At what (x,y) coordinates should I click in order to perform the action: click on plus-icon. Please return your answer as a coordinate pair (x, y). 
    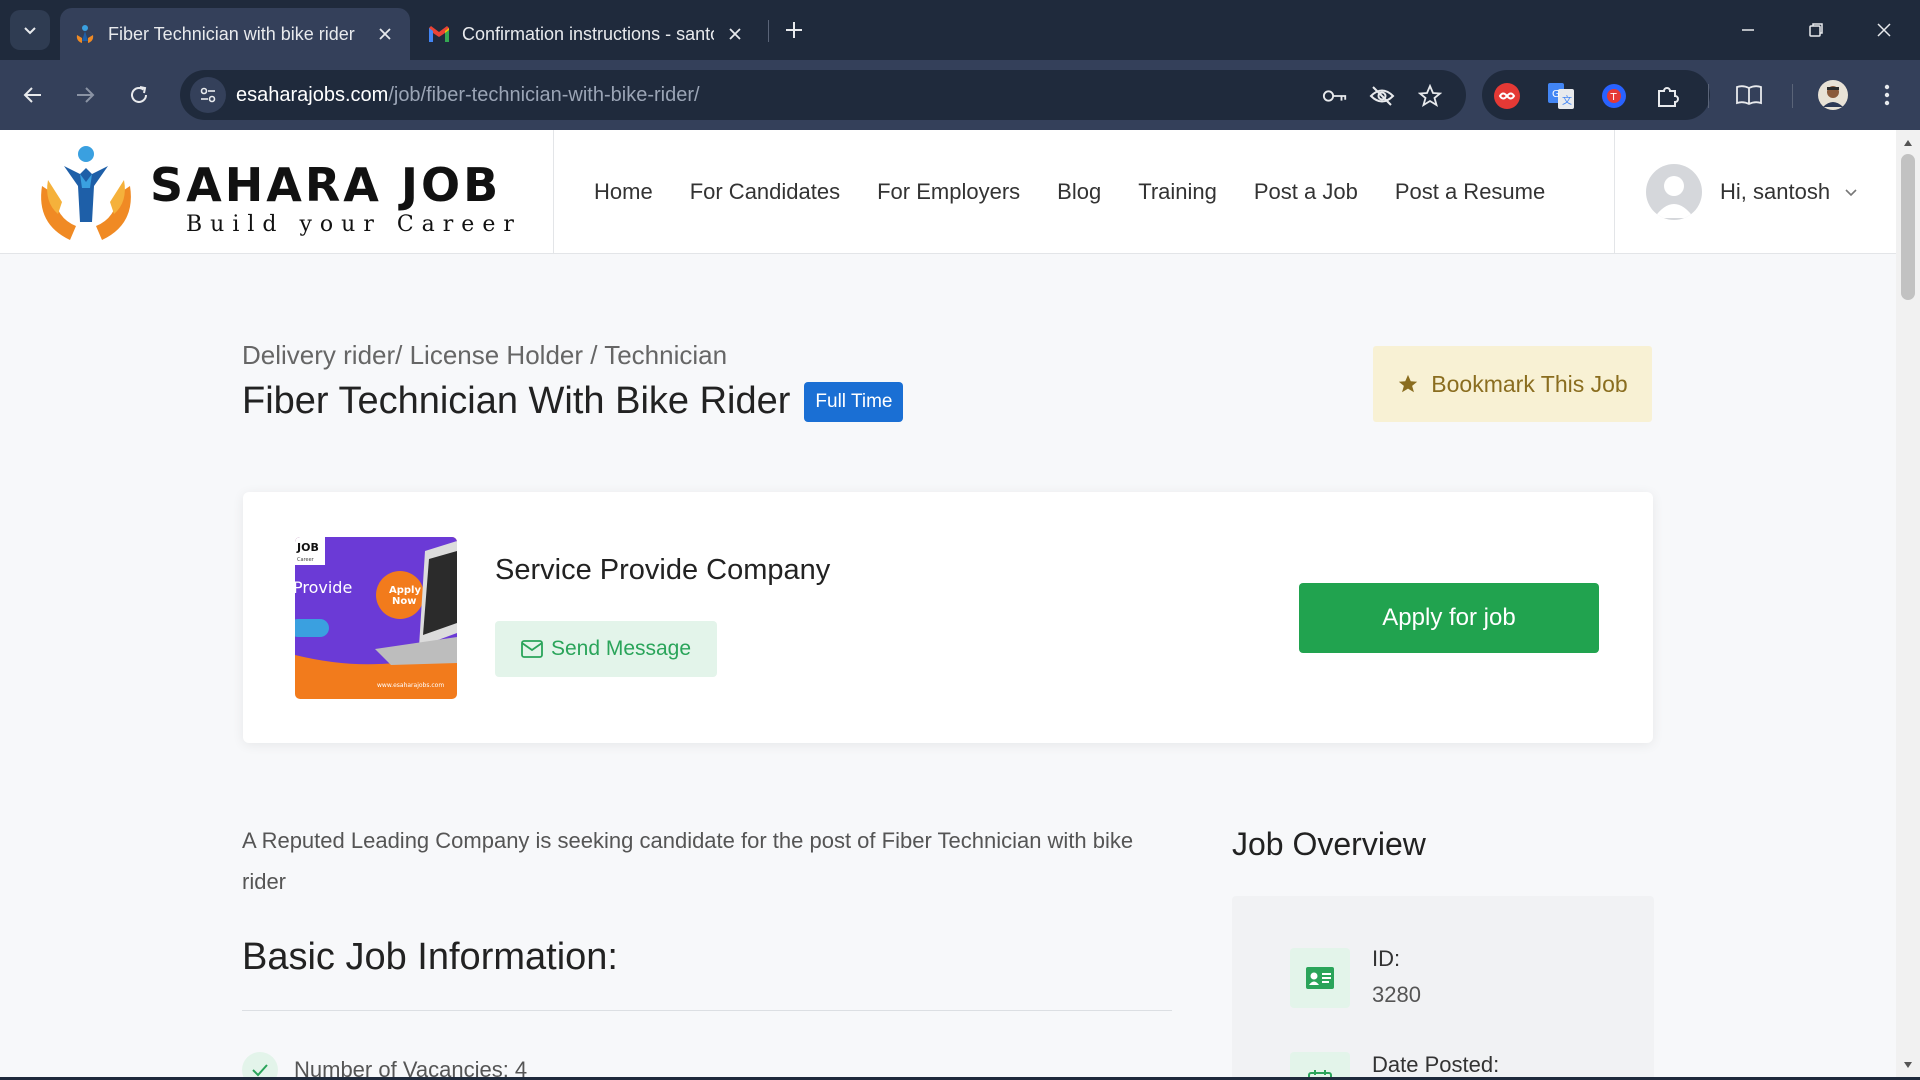
    Looking at the image, I should click on (794, 30).